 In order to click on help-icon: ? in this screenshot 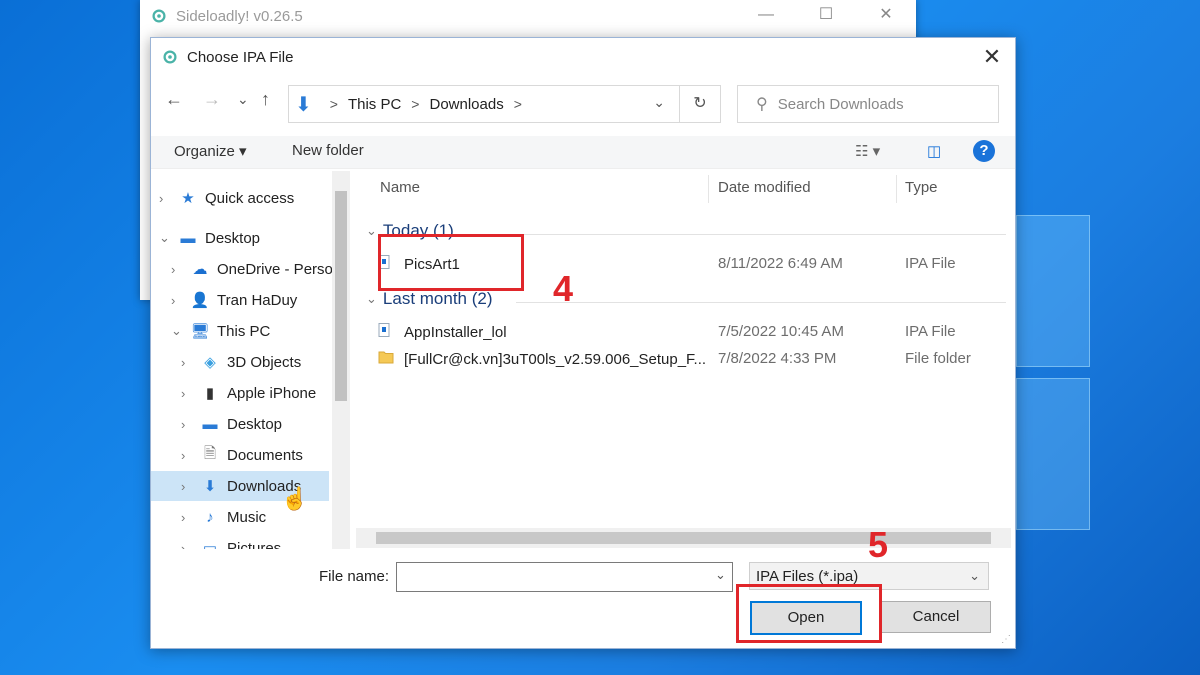, I will do `click(984, 151)`.